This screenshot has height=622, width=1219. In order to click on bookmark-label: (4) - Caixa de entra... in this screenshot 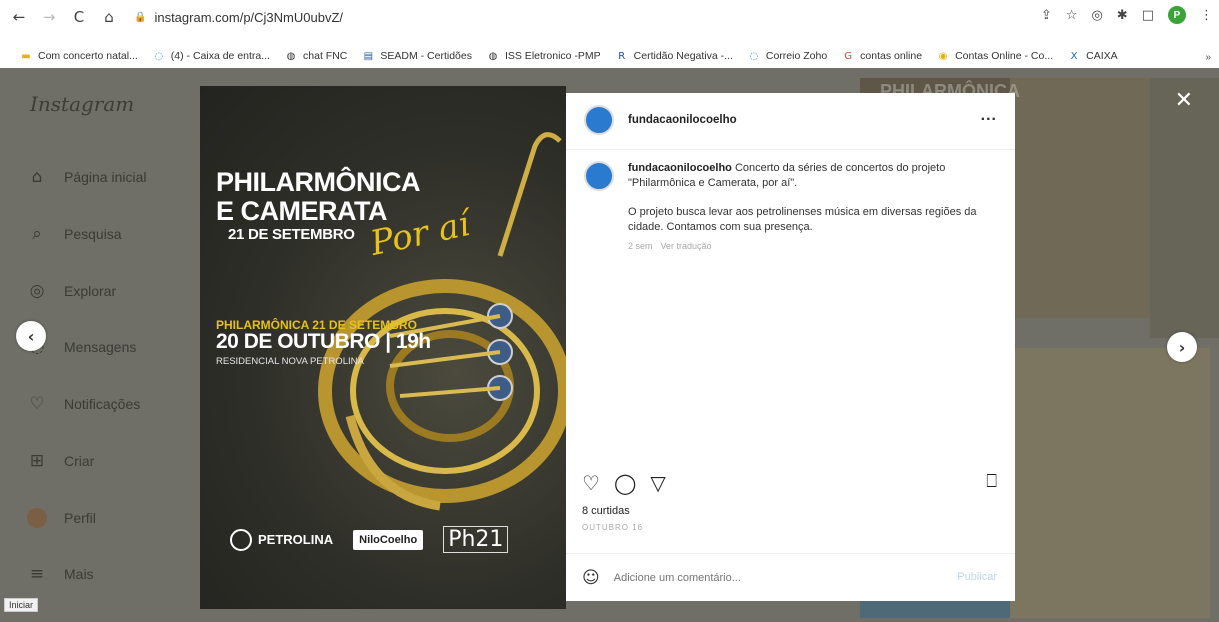, I will do `click(220, 56)`.